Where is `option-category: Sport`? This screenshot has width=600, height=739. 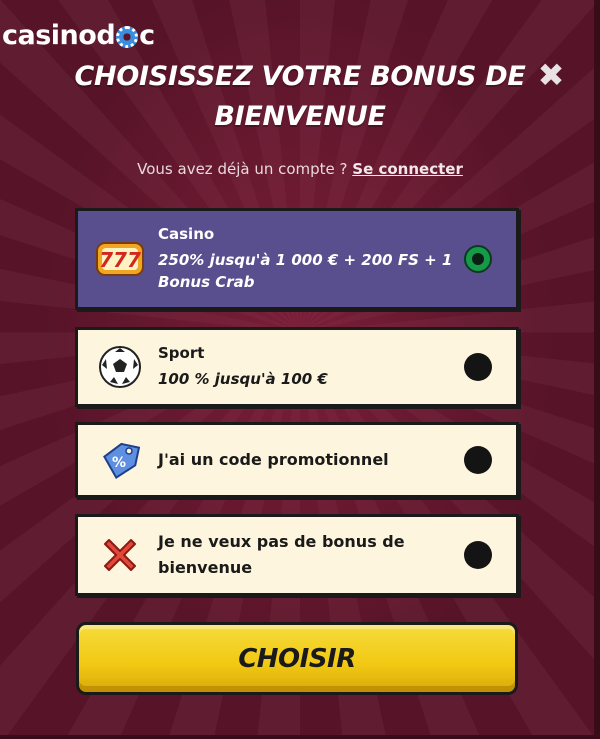 option-category: Sport is located at coordinates (181, 353).